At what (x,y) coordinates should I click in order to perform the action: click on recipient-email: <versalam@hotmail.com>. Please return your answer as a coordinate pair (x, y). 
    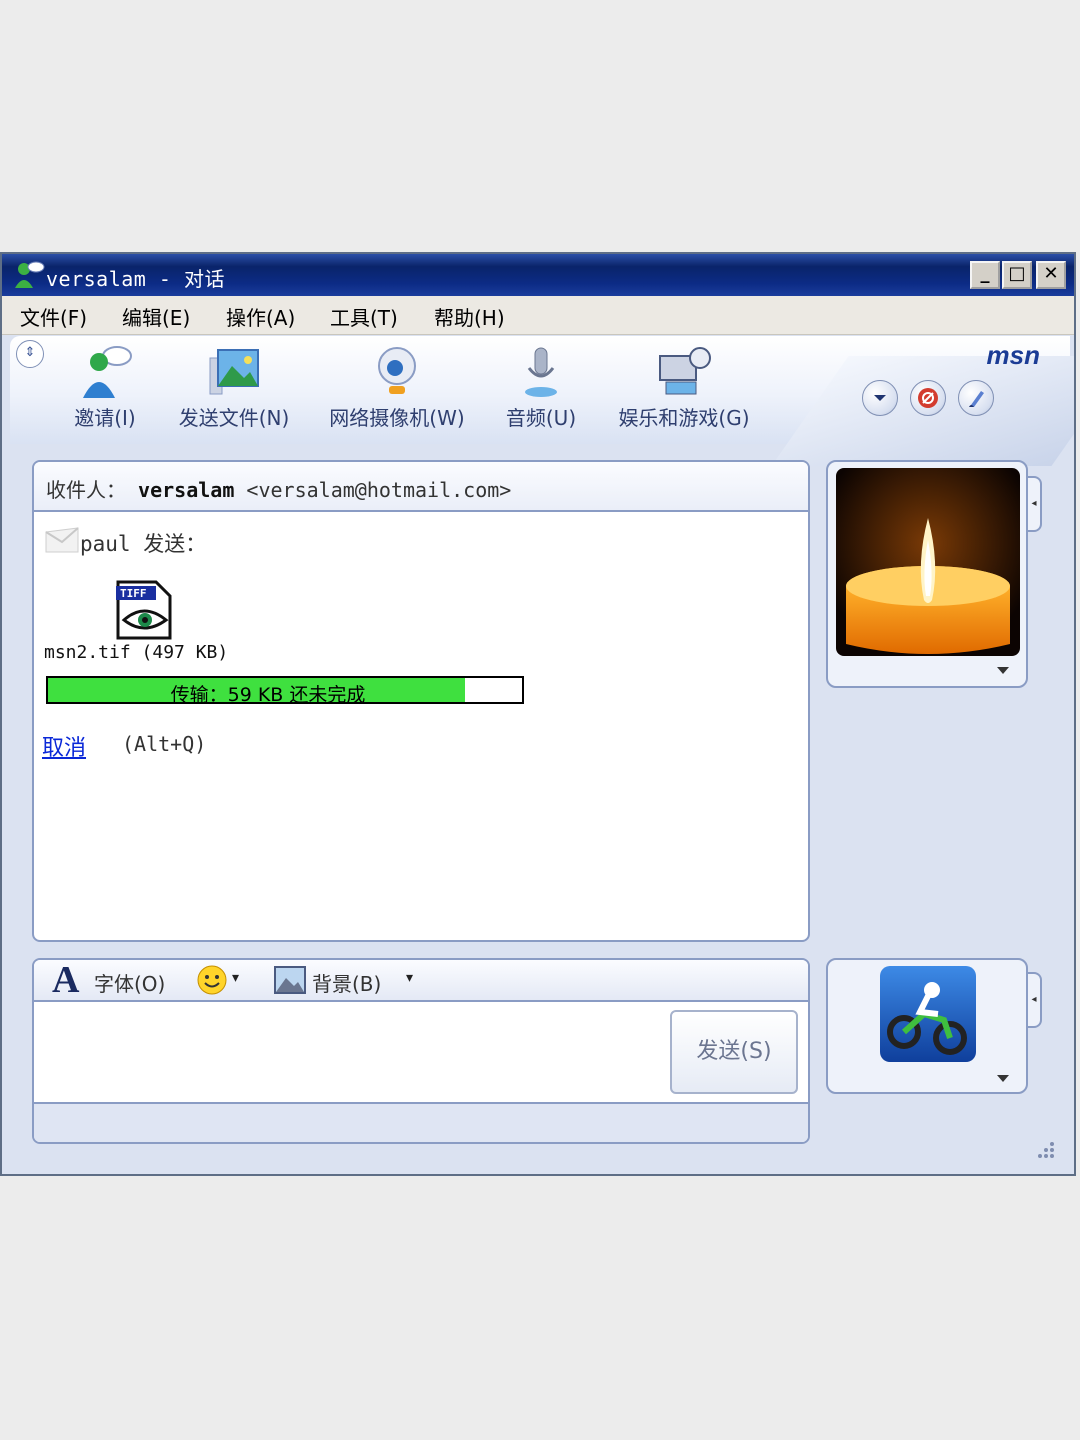
    Looking at the image, I should click on (379, 490).